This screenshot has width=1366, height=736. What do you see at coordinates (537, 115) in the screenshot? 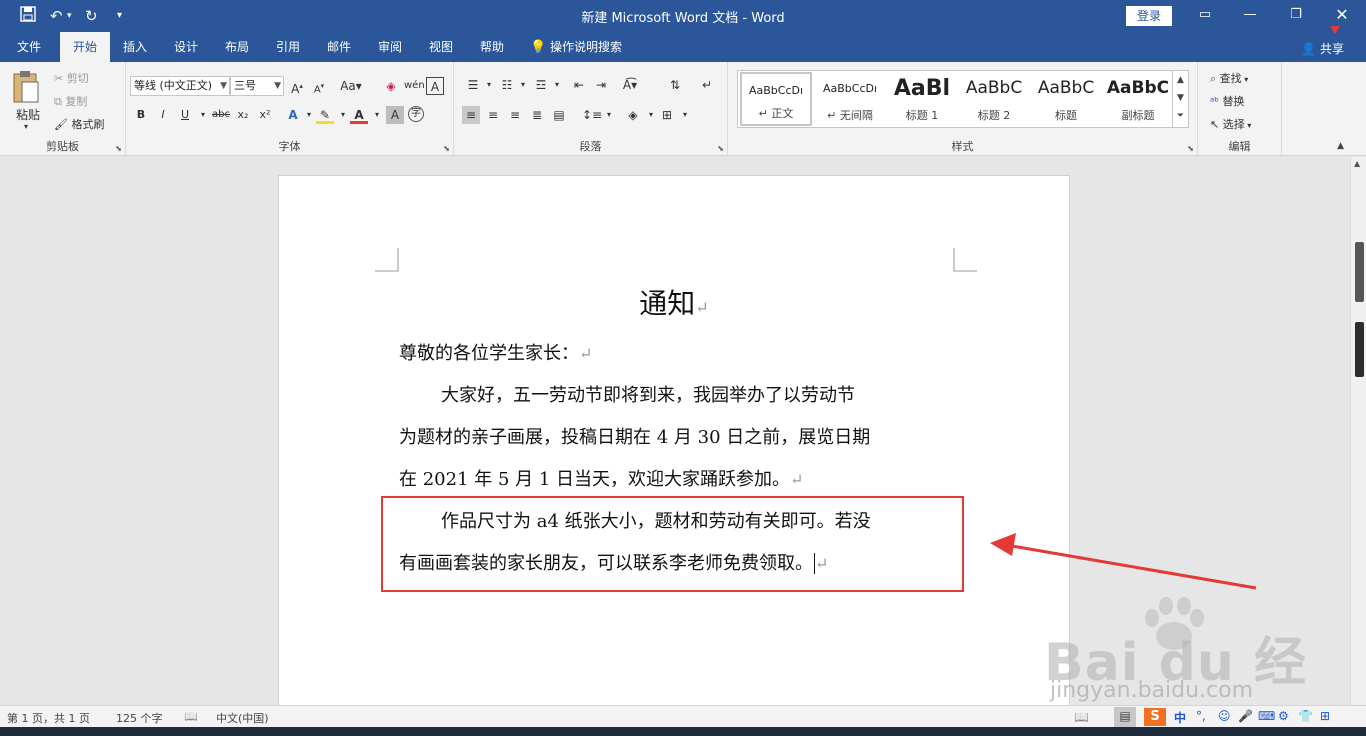
I see `justify-icon: ≣` at bounding box center [537, 115].